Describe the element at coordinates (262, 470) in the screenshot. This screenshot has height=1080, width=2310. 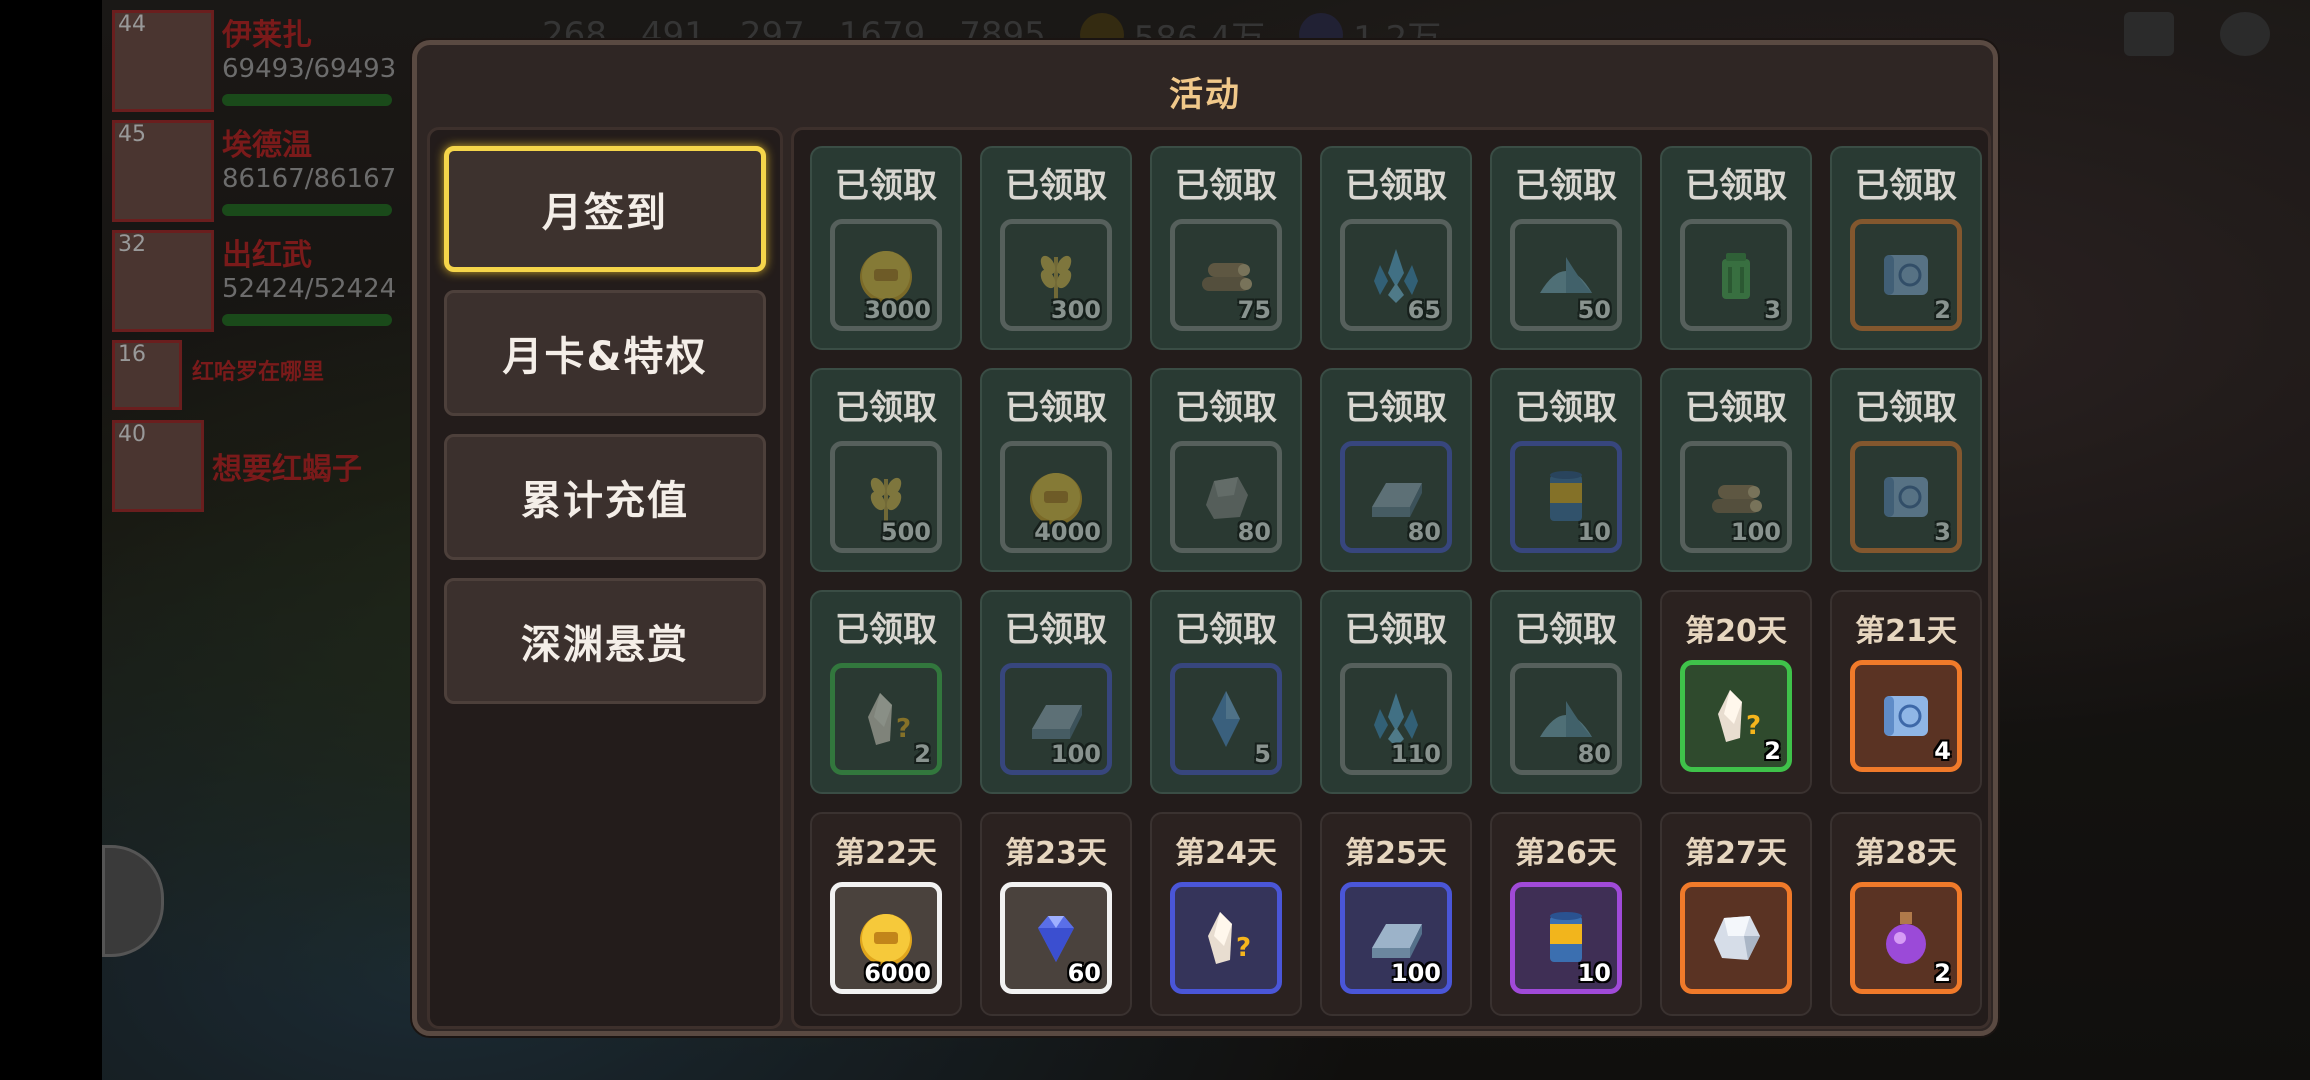
I see `party-member: 40 想要红蝎子` at that location.